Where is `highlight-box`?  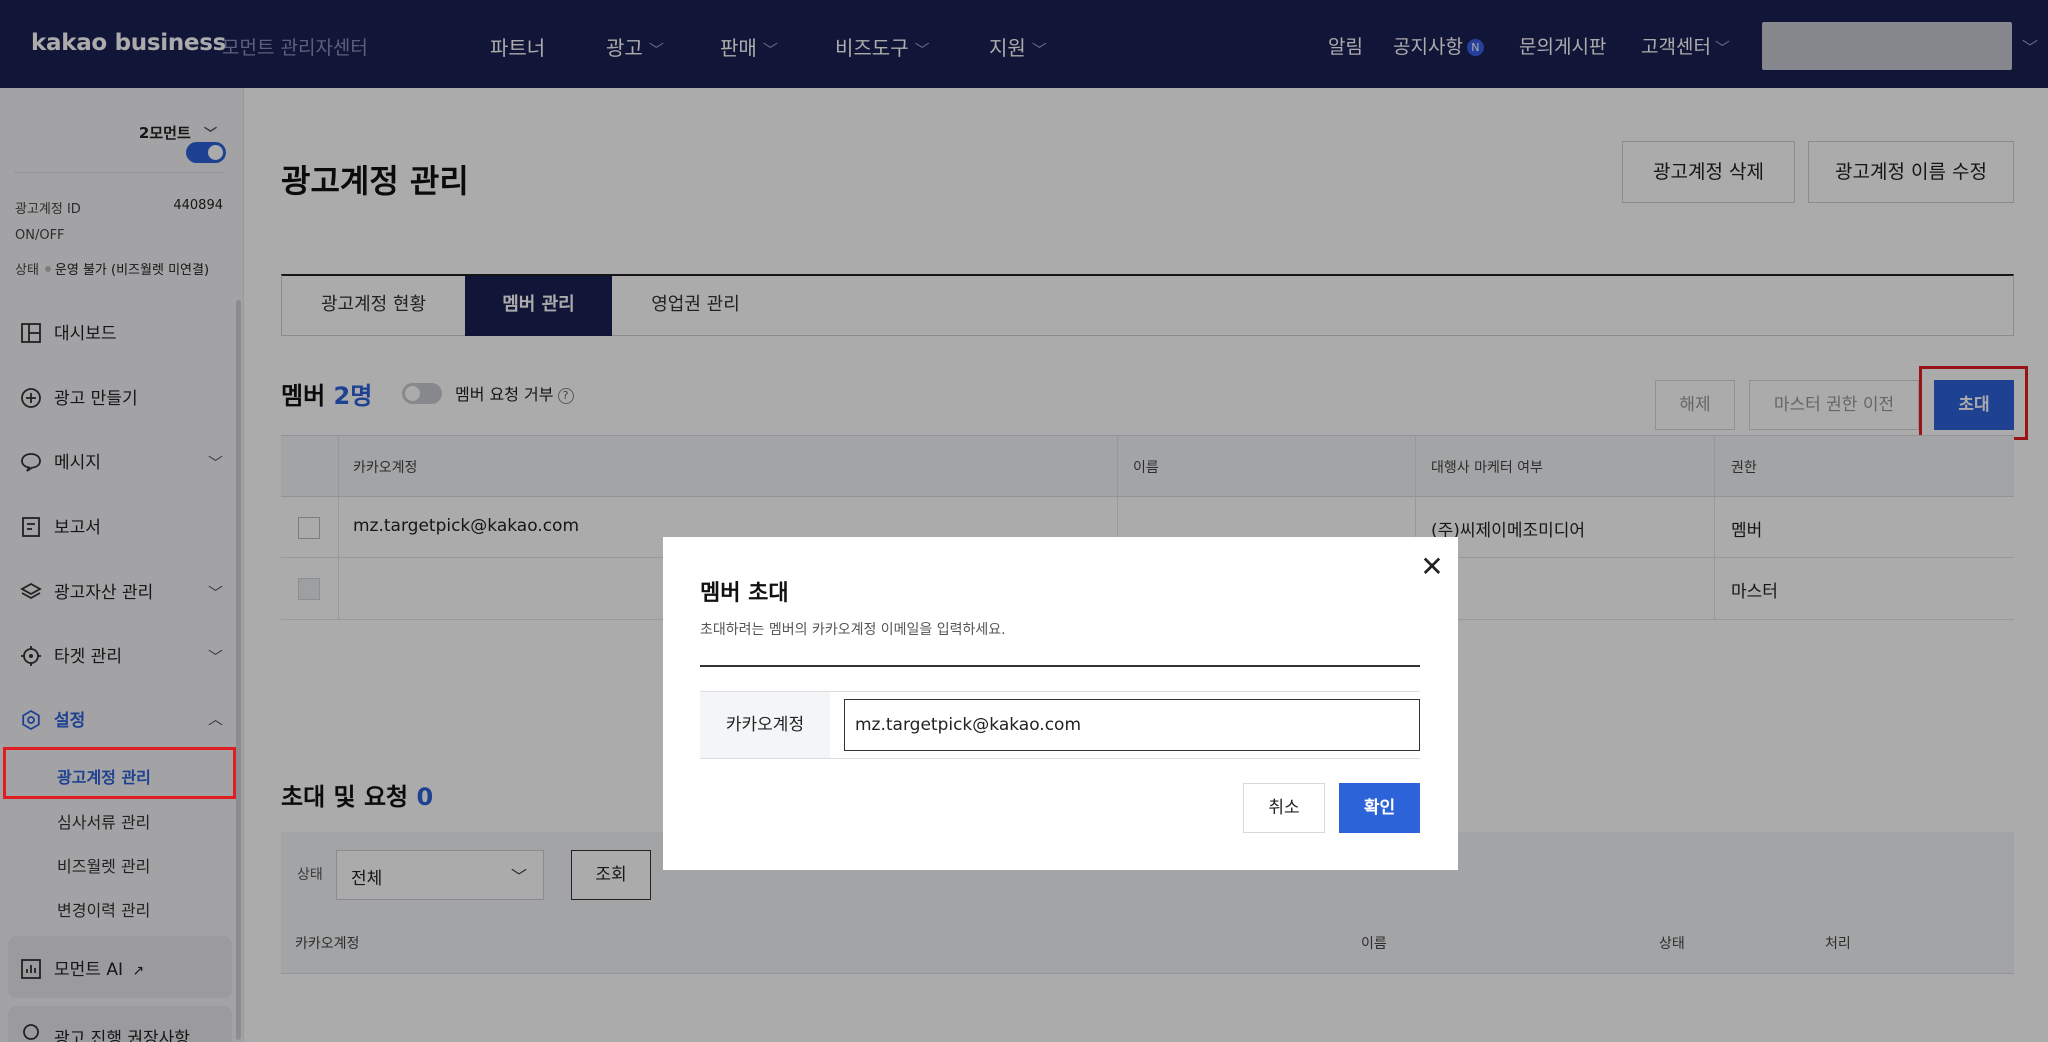
highlight-box is located at coordinates (119, 773).